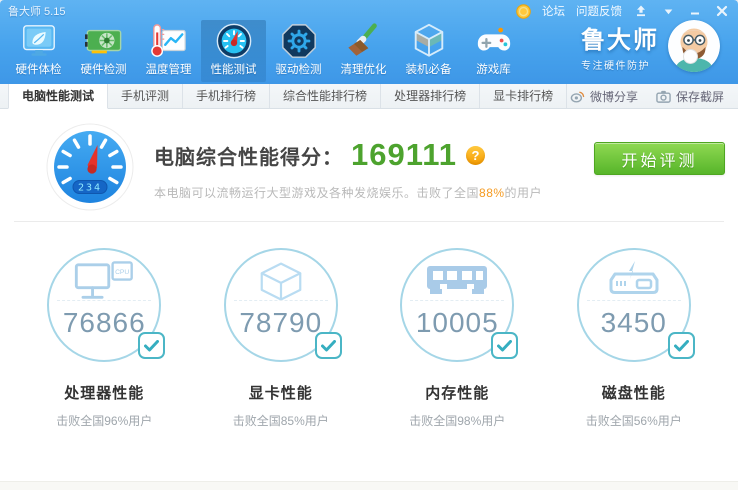 The height and width of the screenshot is (490, 738). I want to click on score-card-disk: 3450 磁盘性能 击败全国56%用户, so click(634, 338).